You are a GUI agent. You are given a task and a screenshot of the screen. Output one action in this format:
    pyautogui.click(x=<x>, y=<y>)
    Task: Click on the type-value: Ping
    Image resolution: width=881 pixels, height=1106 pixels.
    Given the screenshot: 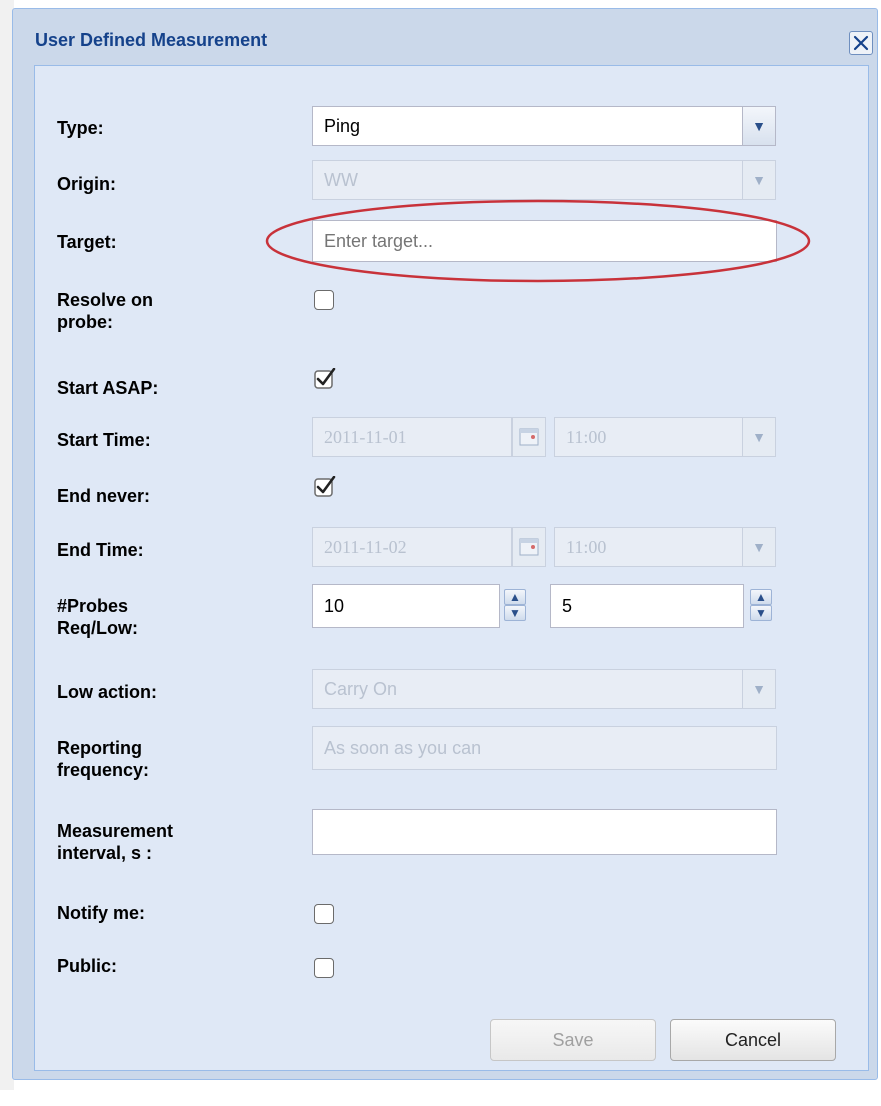 What is the action you would take?
    pyautogui.click(x=342, y=125)
    